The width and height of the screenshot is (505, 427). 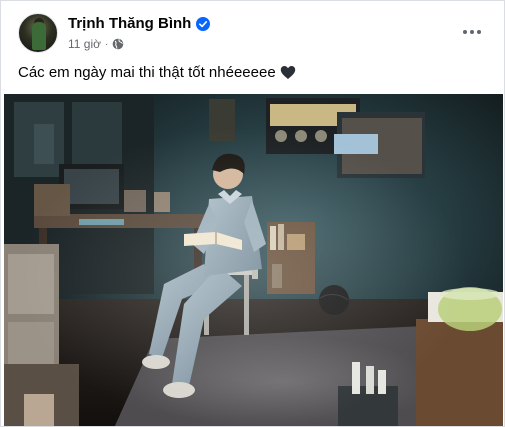 I want to click on avatar, so click(x=38, y=33).